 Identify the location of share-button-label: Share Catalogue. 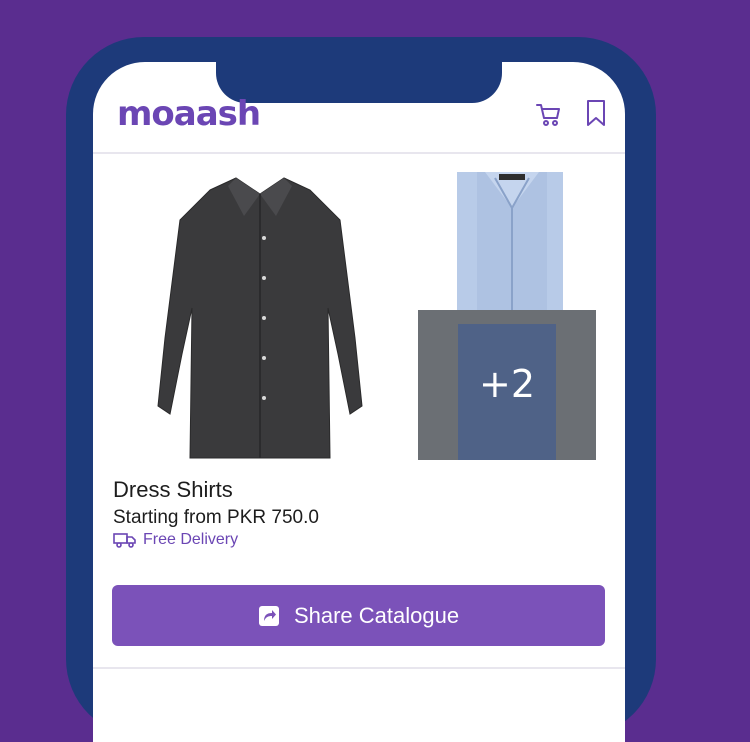
(376, 615).